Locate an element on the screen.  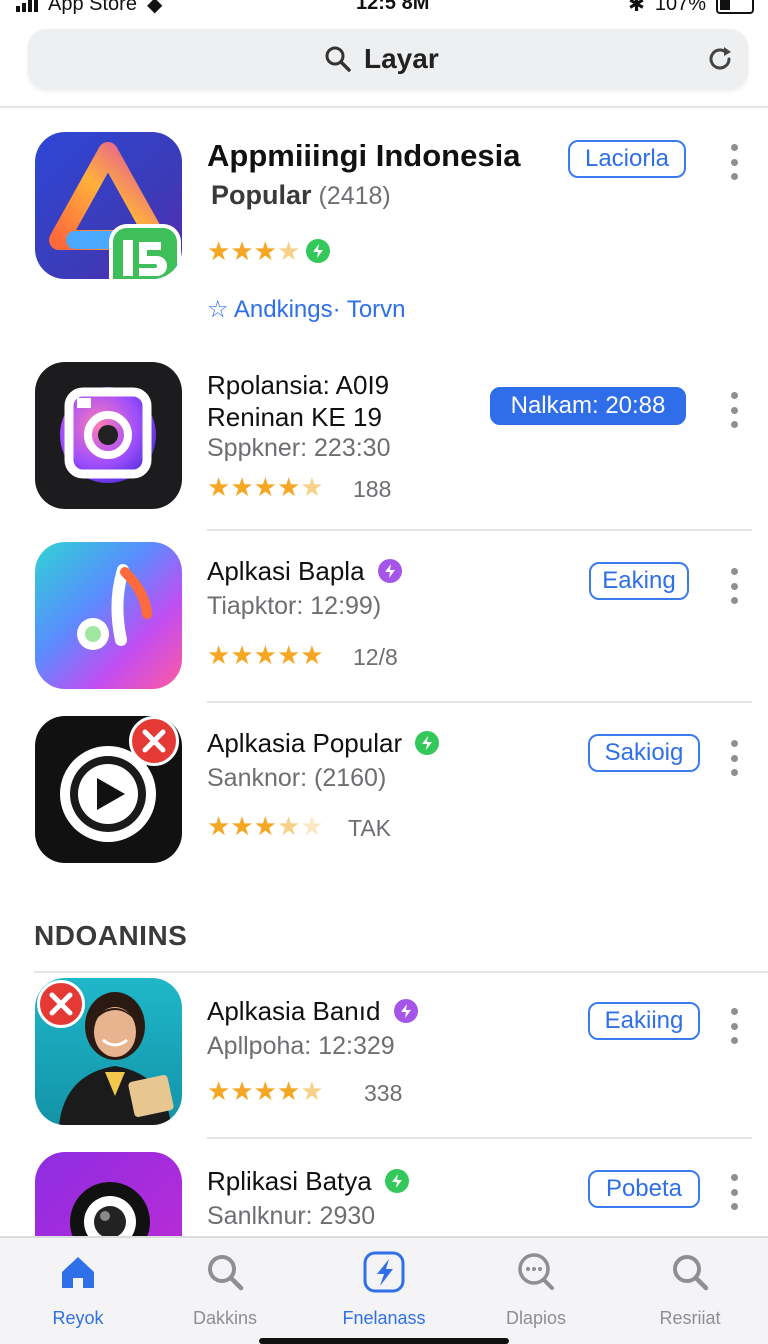
tab-label: Resriiat is located at coordinates (690, 1318).